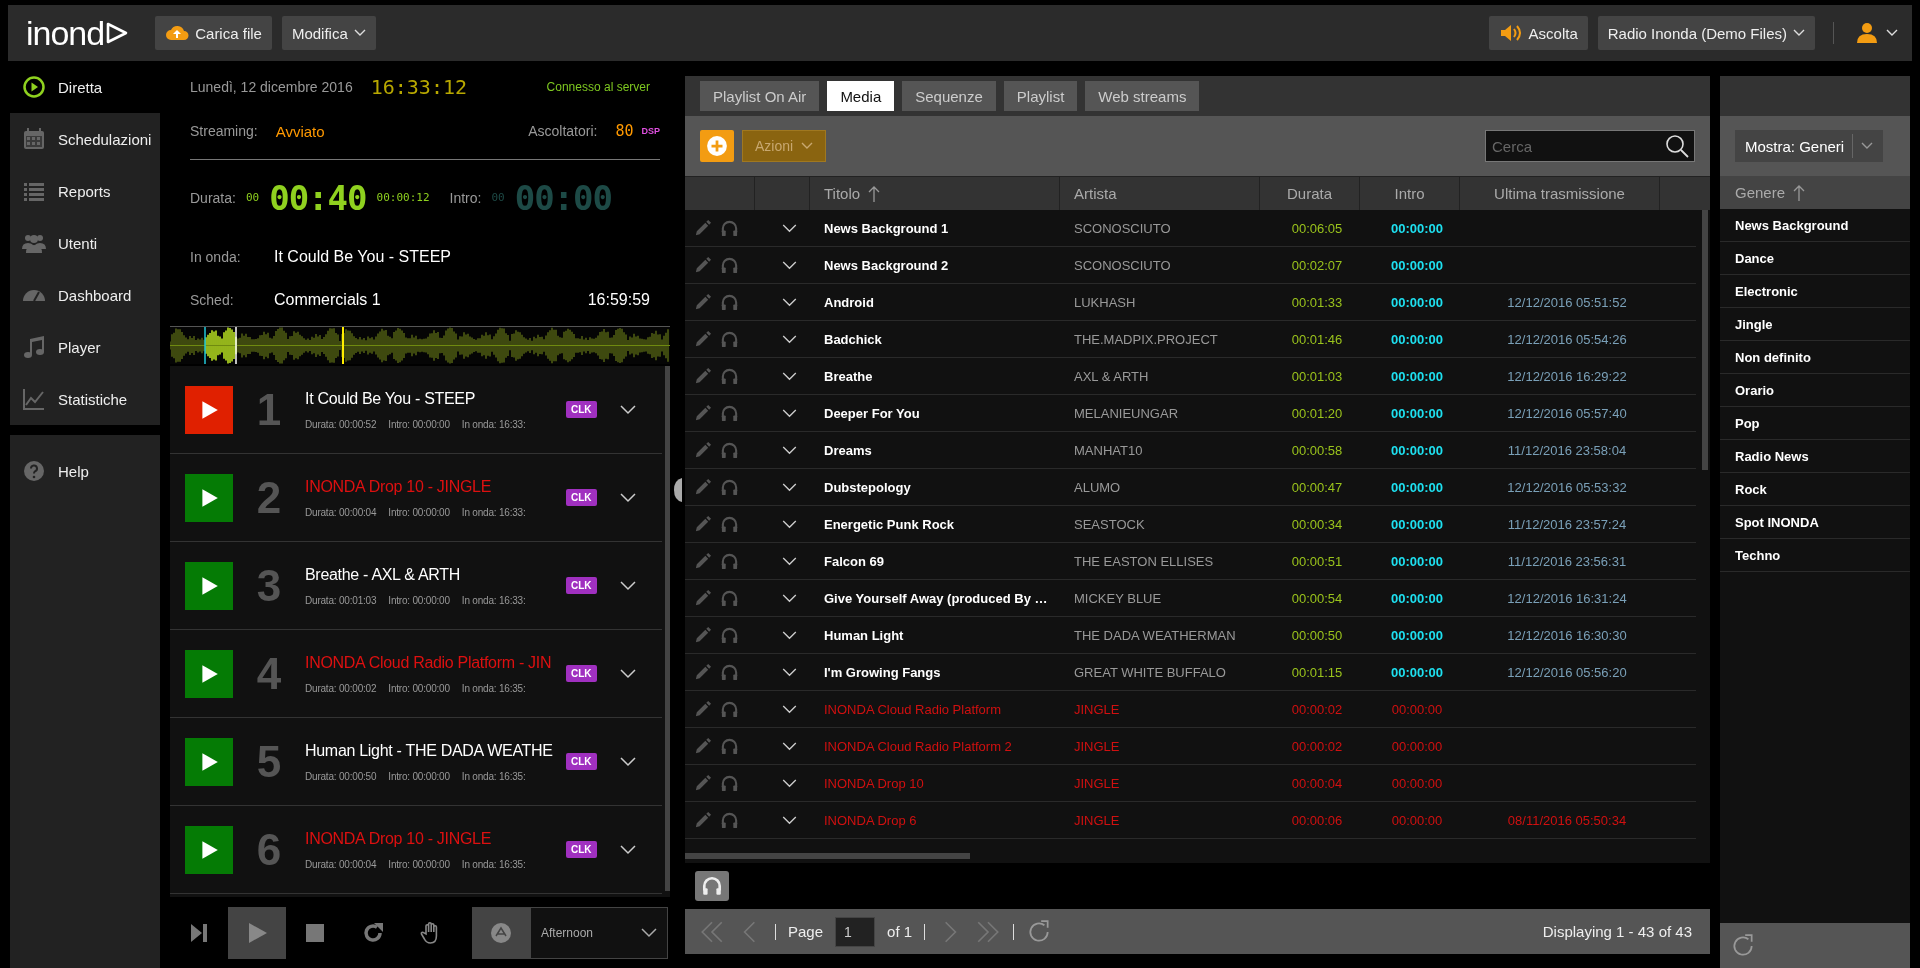  I want to click on search-icon, so click(1677, 146).